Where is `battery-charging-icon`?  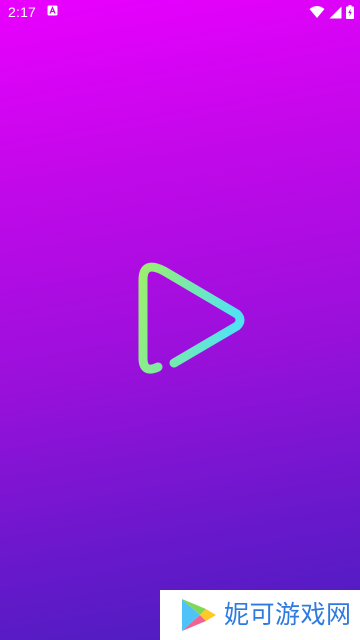 battery-charging-icon is located at coordinates (350, 12).